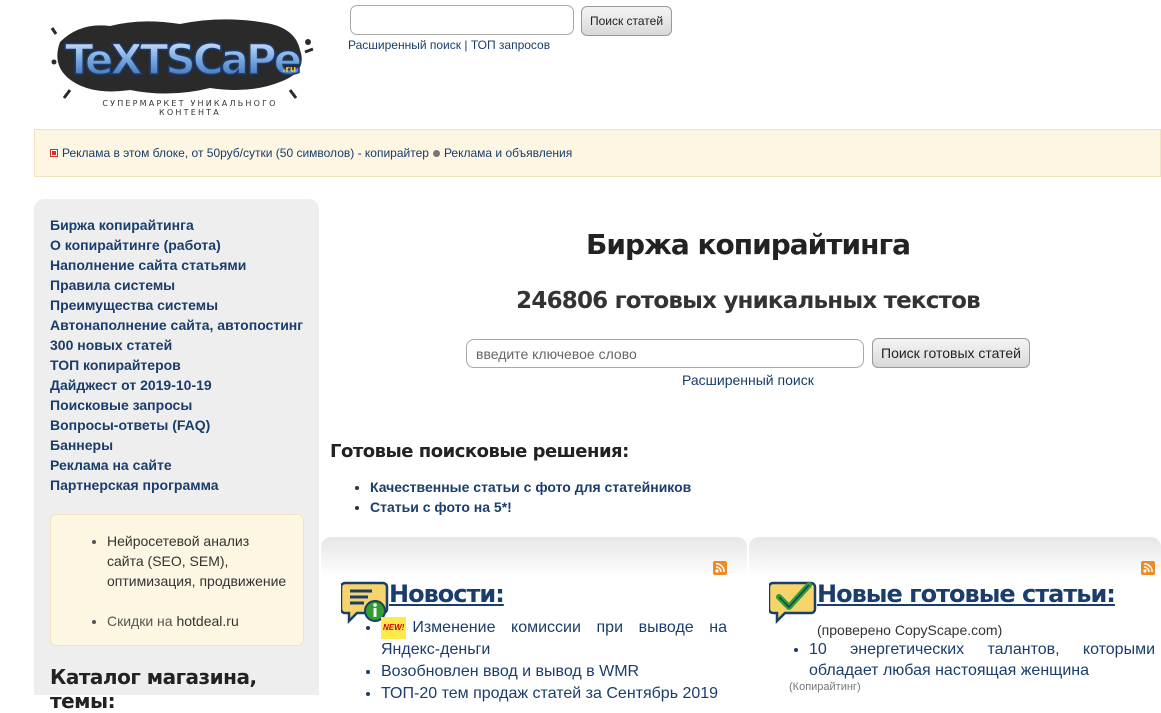 The image size is (1161, 713). Describe the element at coordinates (404, 45) in the screenshot. I see `top-advanced-search-link: Расширенный поиск` at that location.